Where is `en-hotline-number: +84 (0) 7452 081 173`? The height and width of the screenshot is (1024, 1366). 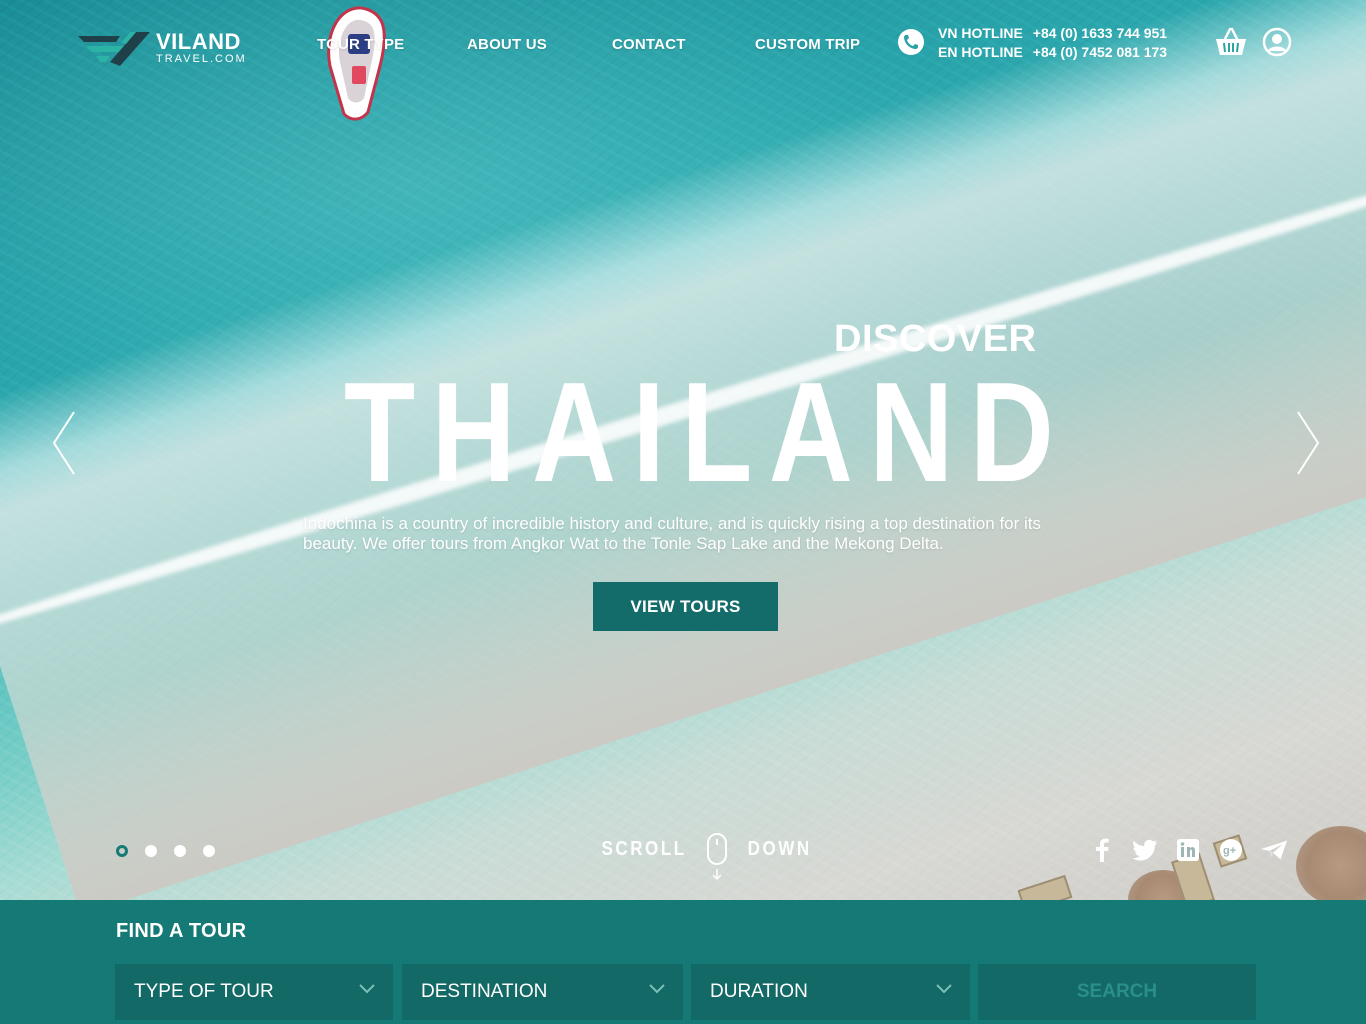
en-hotline-number: +84 (0) 7452 081 173 is located at coordinates (1100, 52).